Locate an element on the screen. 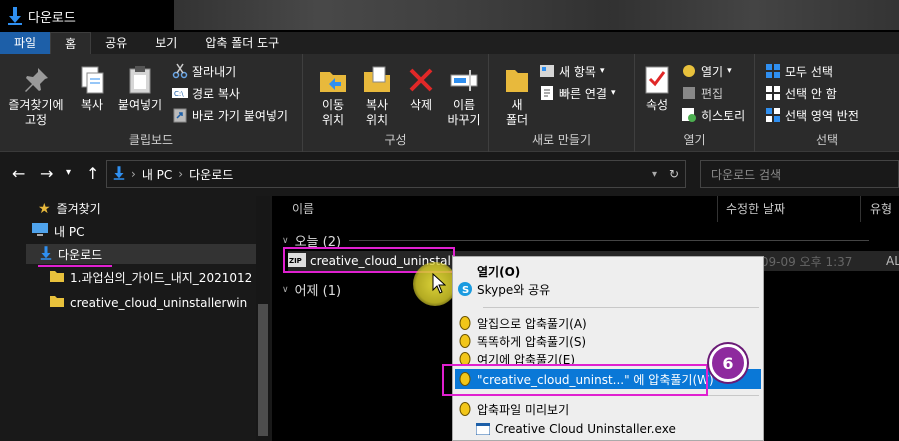 This screenshot has height=441, width=899. nav-item-folder-uninstaller: creative_cloud_uninstallerwin is located at coordinates (148, 302).